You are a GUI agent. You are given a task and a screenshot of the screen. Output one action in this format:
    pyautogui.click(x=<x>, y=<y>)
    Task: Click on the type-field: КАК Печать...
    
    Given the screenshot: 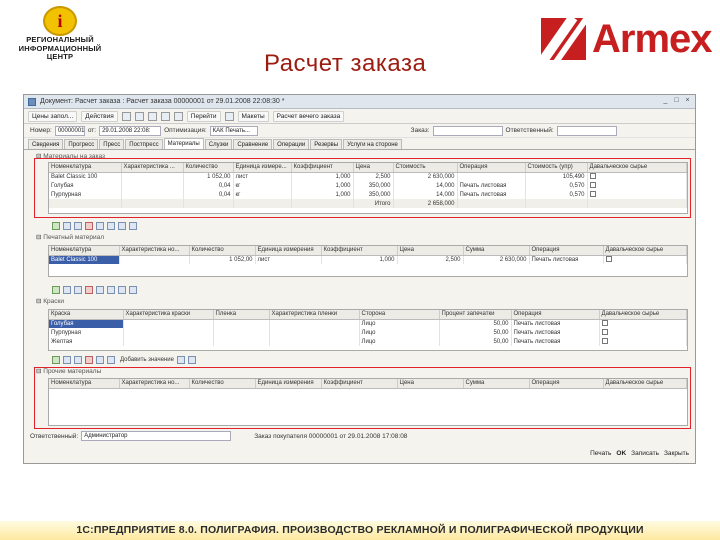 What is the action you would take?
    pyautogui.click(x=233, y=130)
    